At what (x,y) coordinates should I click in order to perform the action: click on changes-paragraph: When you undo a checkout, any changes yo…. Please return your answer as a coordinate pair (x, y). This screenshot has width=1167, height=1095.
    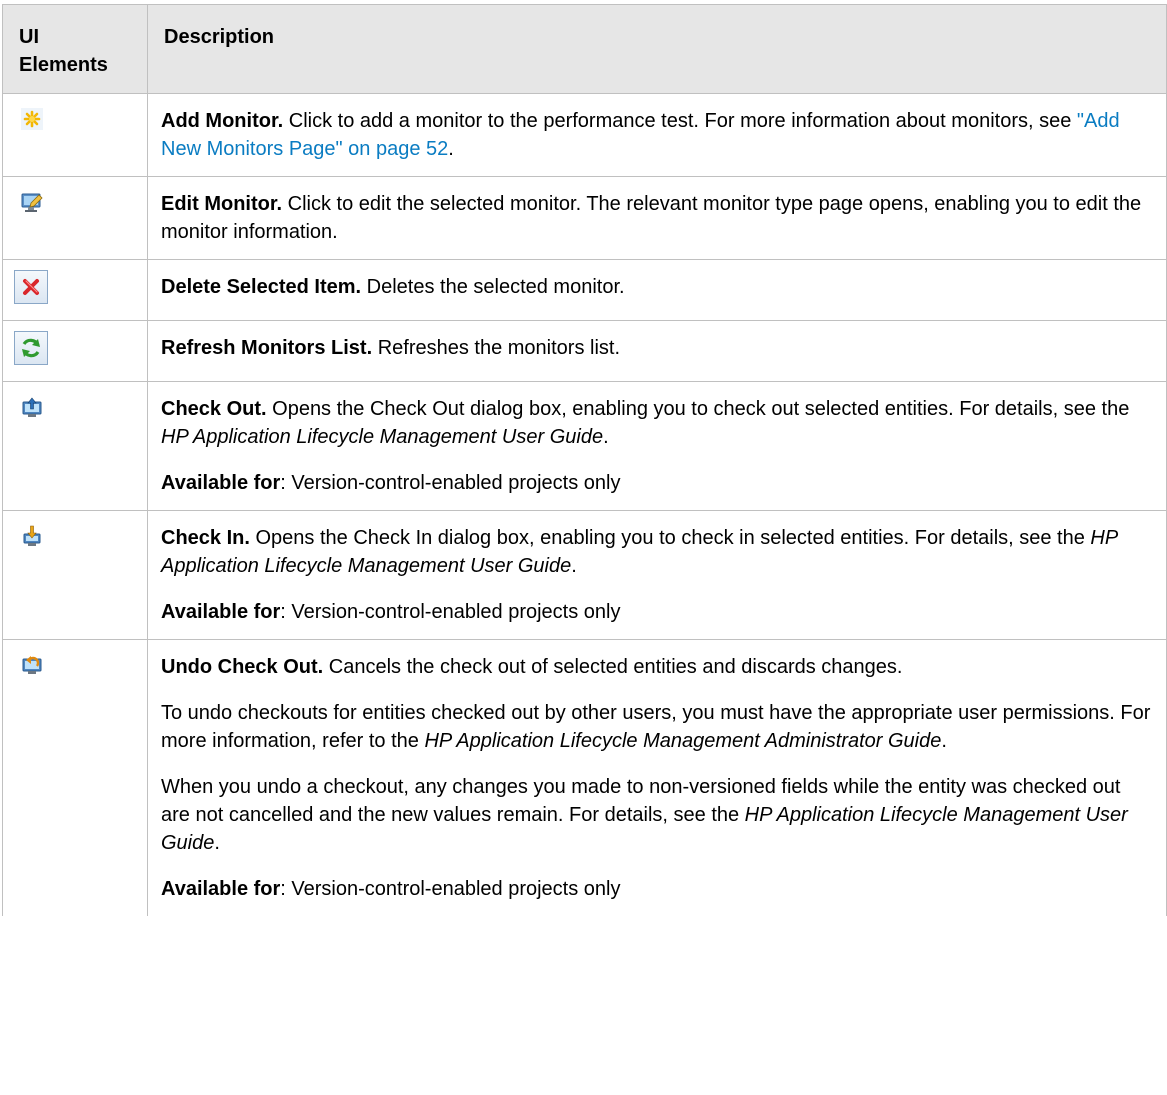
    Looking at the image, I should click on (656, 815).